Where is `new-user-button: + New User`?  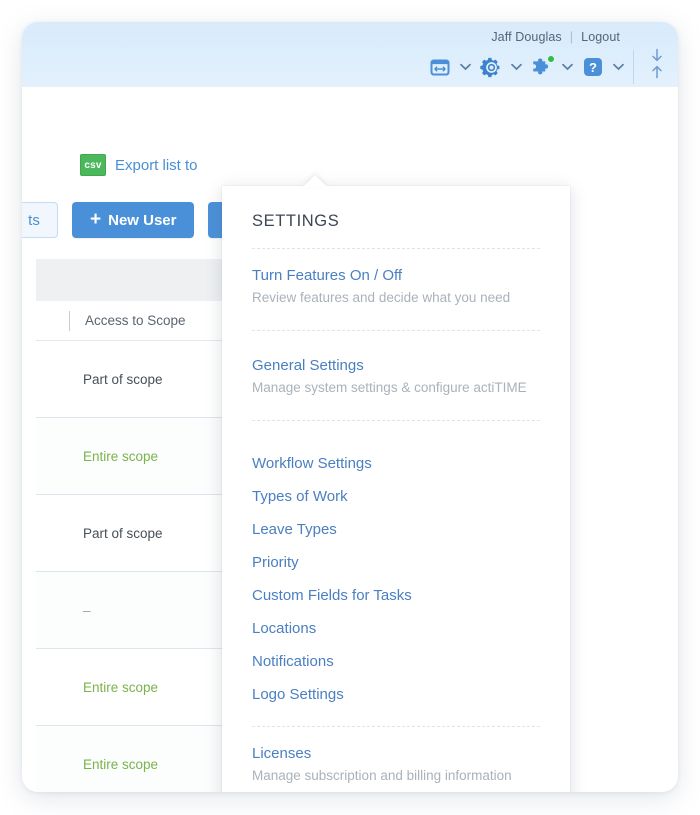 new-user-button: + New User is located at coordinates (133, 220).